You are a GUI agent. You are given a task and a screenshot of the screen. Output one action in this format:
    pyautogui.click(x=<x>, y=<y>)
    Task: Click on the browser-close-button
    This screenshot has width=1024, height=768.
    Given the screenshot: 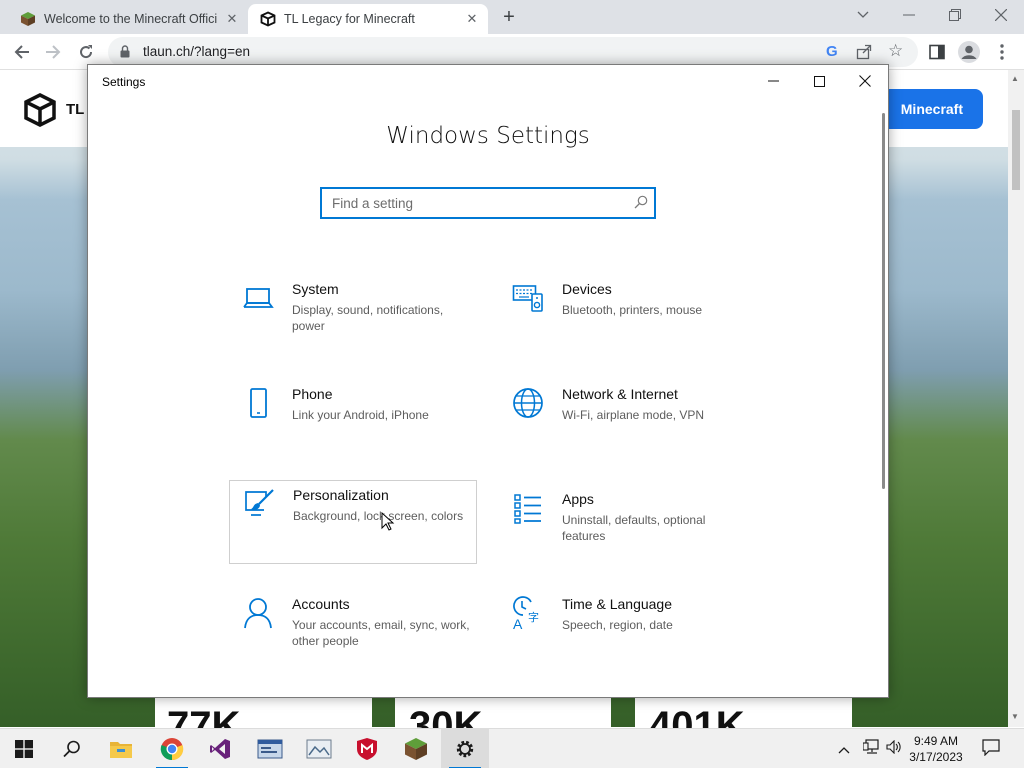 What is the action you would take?
    pyautogui.click(x=1001, y=15)
    